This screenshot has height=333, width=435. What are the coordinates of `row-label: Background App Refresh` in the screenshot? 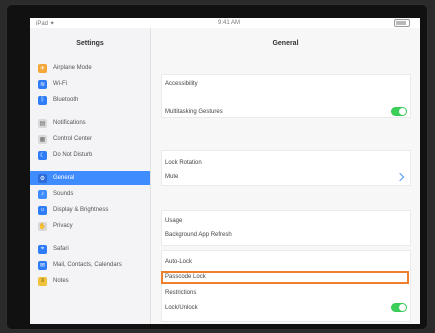 It's located at (198, 235).